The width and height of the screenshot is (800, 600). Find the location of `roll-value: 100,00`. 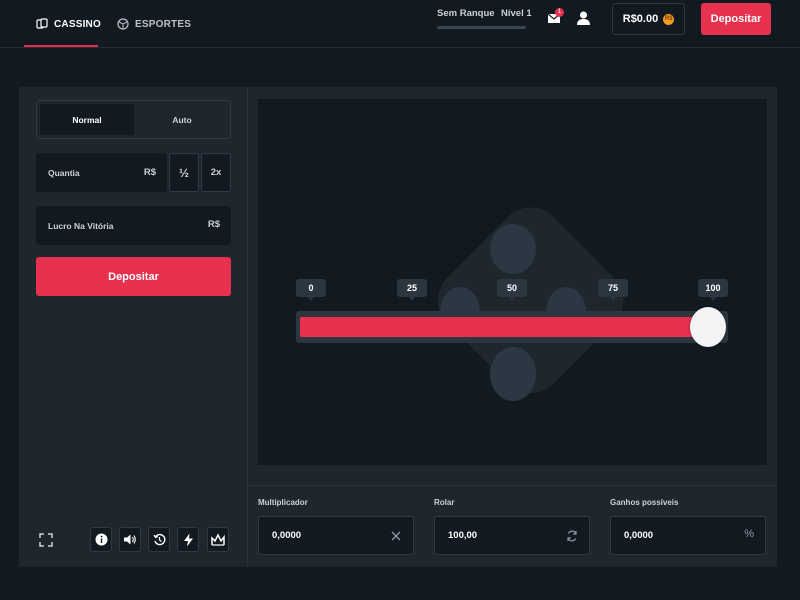

roll-value: 100,00 is located at coordinates (463, 535).